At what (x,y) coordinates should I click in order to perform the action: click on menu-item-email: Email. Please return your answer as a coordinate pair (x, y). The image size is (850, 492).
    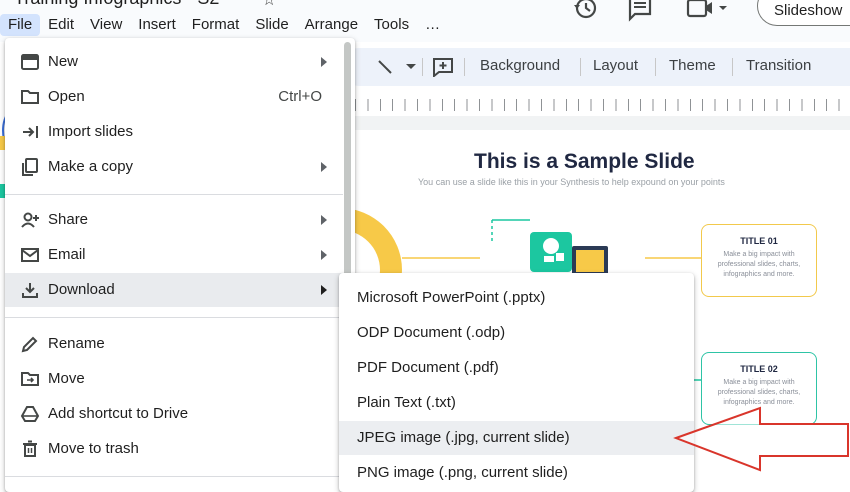
    Looking at the image, I should click on (174, 255).